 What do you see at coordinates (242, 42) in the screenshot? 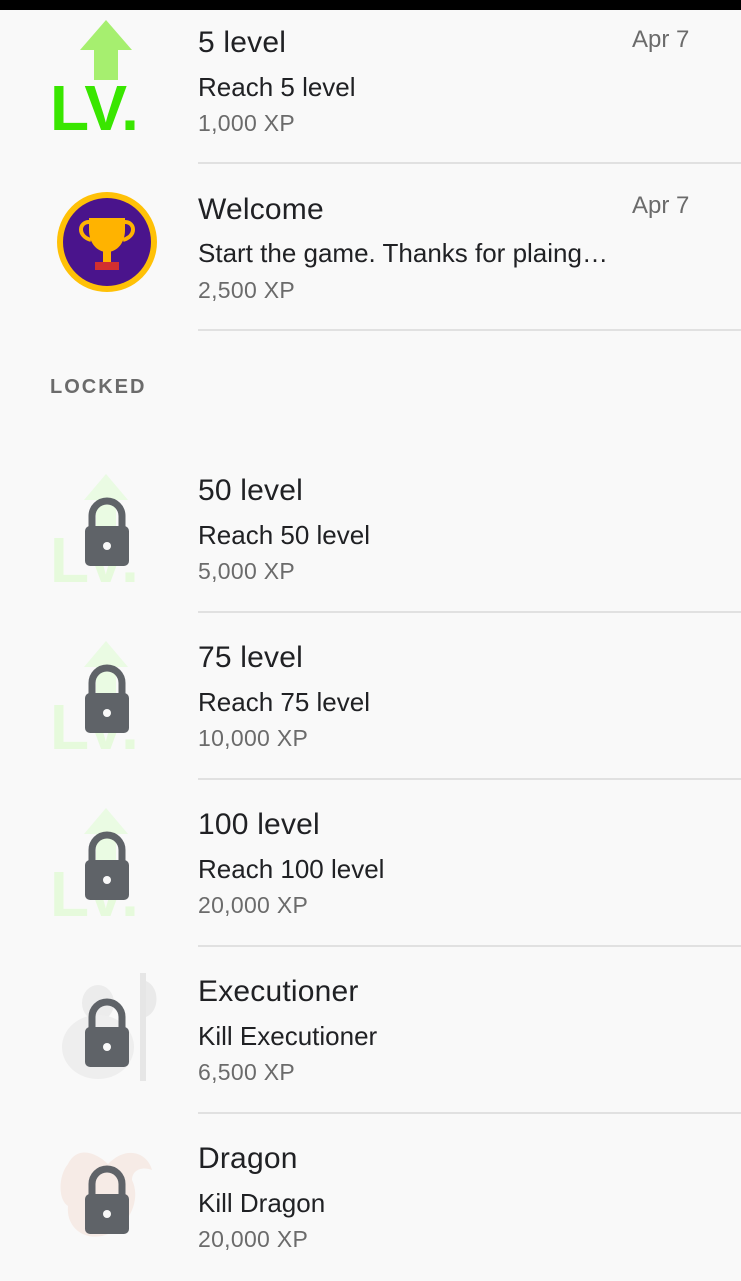
I see `achievement-title: 5 level` at bounding box center [242, 42].